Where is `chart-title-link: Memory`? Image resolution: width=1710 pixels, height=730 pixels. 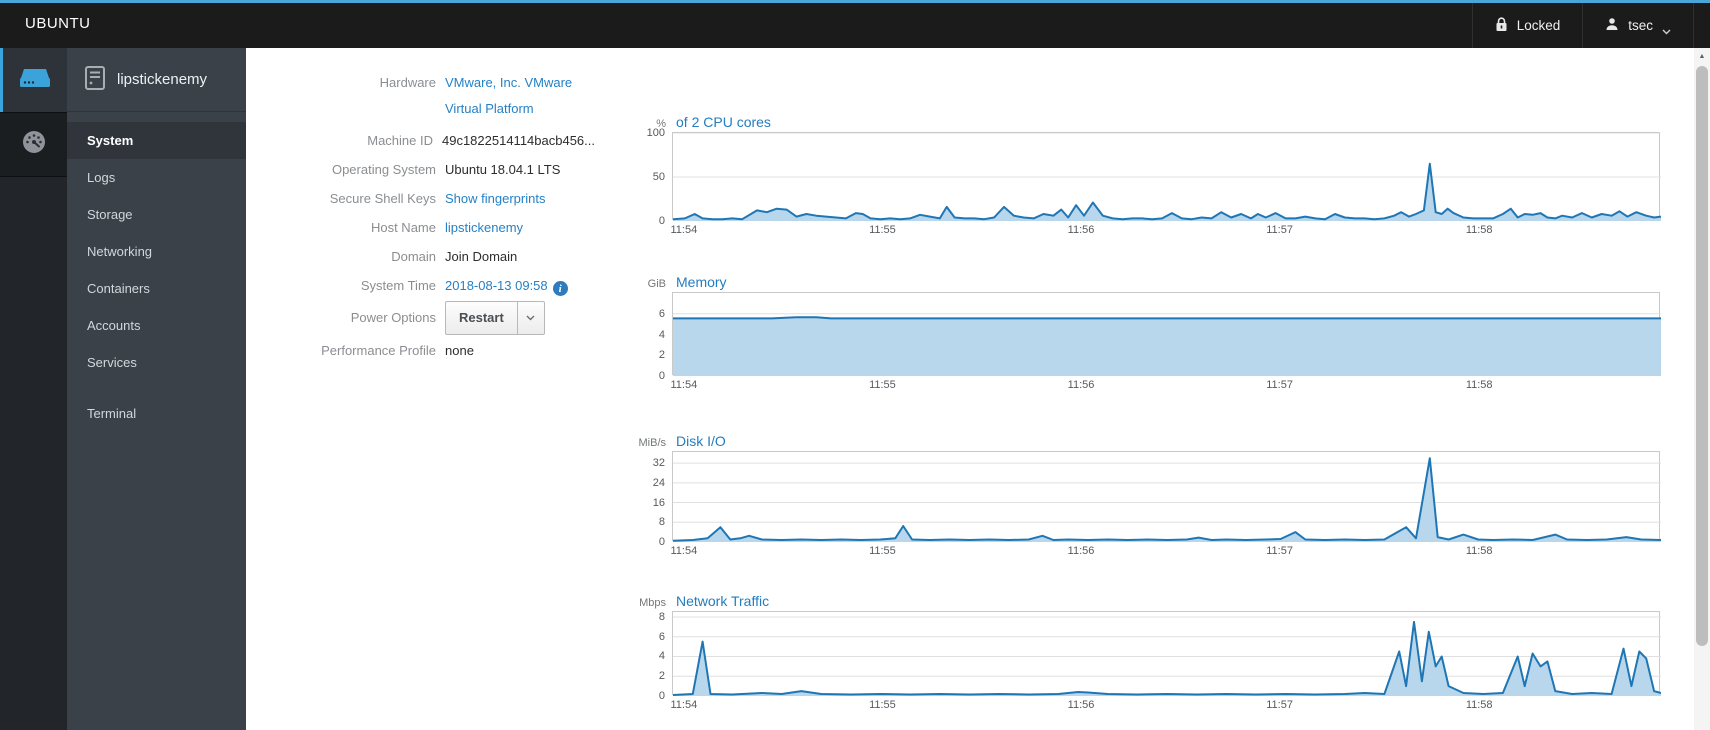
chart-title-link: Memory is located at coordinates (701, 282).